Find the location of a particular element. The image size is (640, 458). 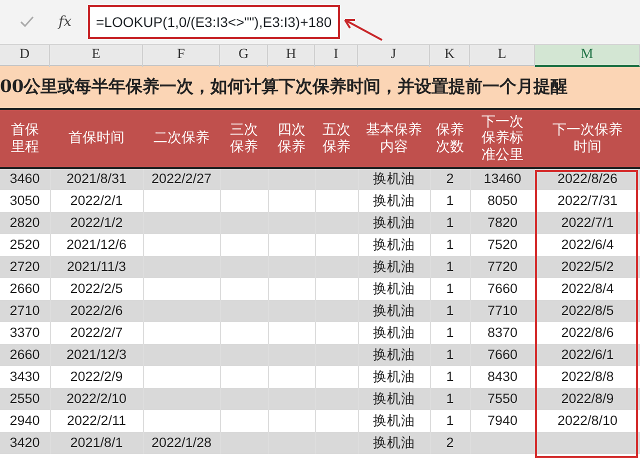

table-cell: 7710 is located at coordinates (502, 311).